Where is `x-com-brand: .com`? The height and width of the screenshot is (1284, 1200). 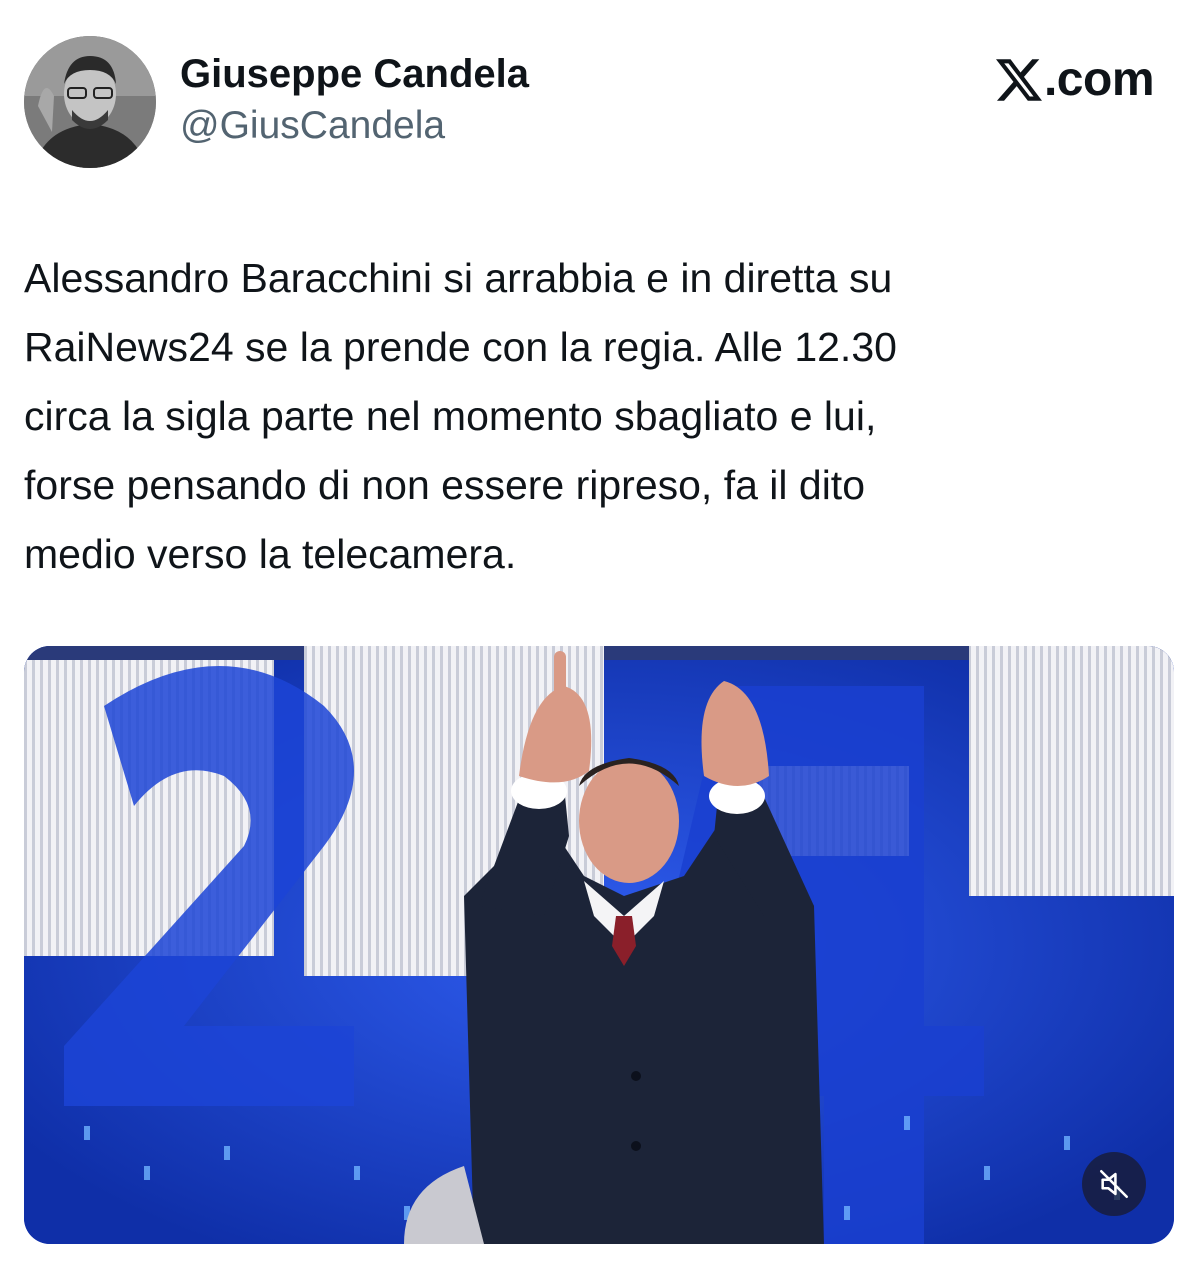
x-com-brand: .com is located at coordinates (1075, 79).